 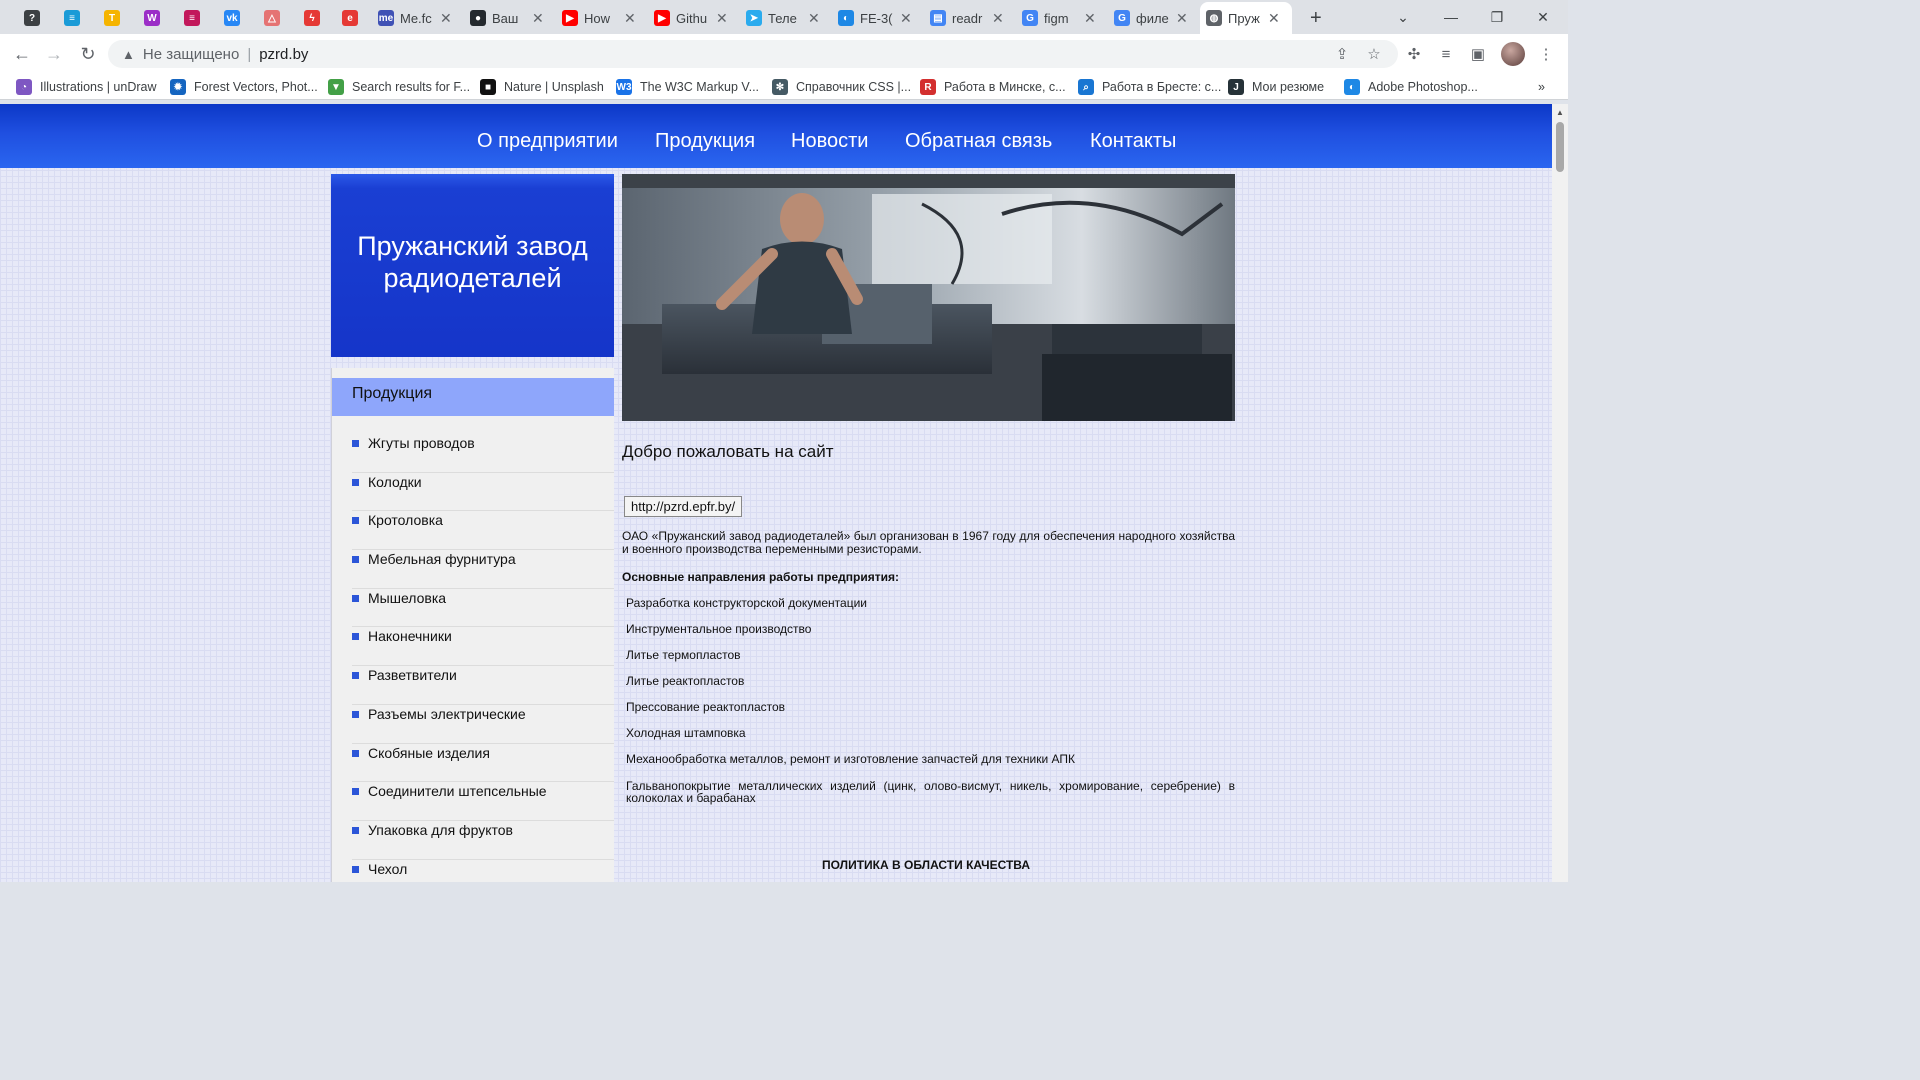 What do you see at coordinates (483, 763) in the screenshot?
I see `product-link: Скобяные изделия` at bounding box center [483, 763].